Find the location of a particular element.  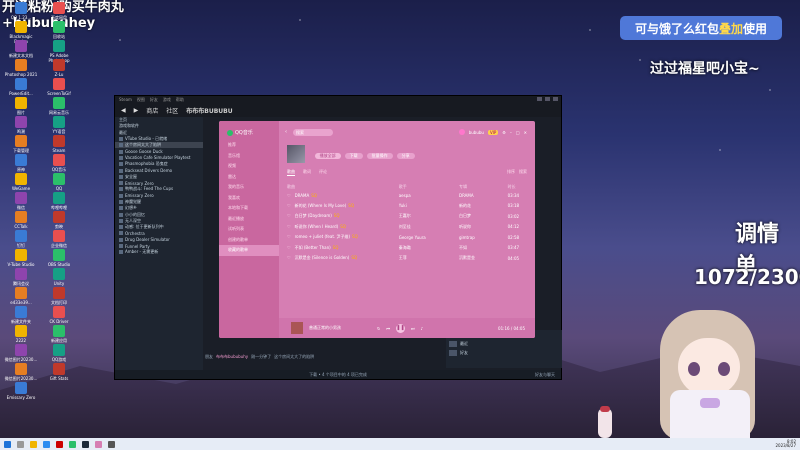

song-album: DRAMA is located at coordinates (483, 195).